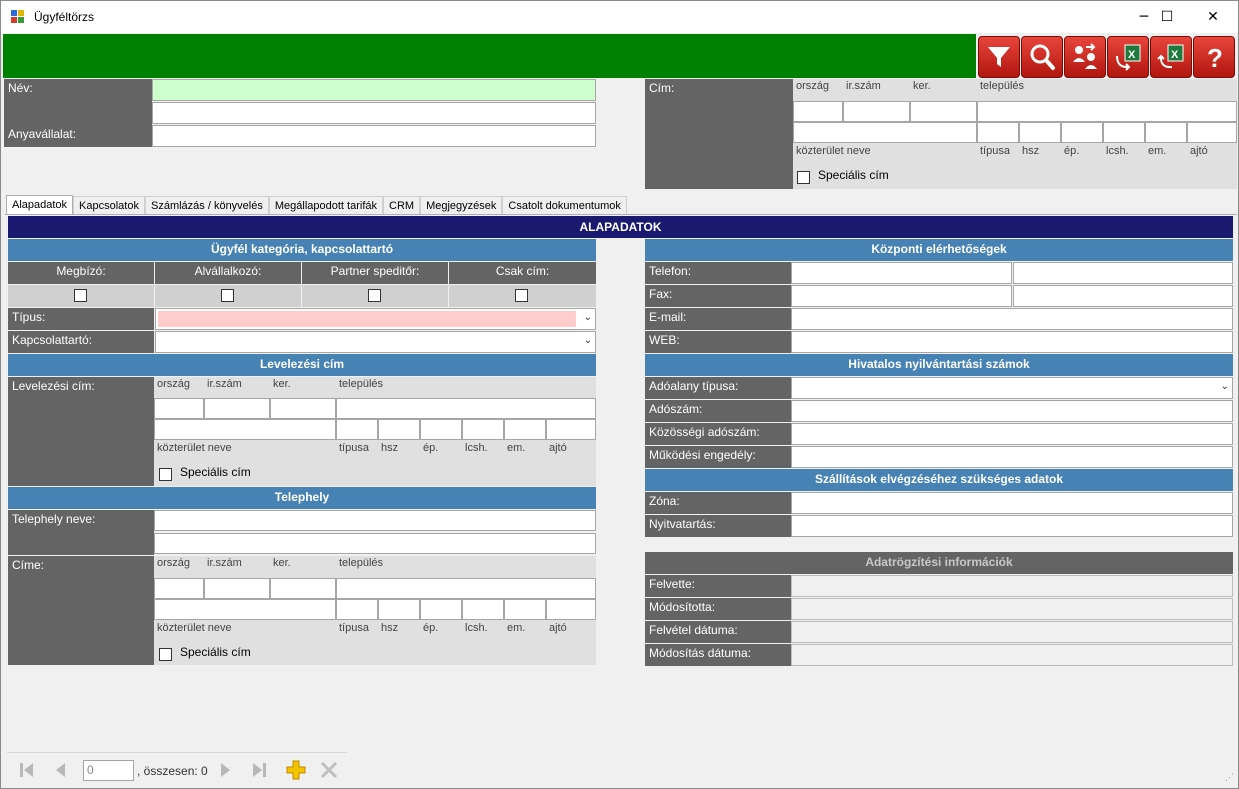  I want to click on users-transfer-button, so click(1085, 57).